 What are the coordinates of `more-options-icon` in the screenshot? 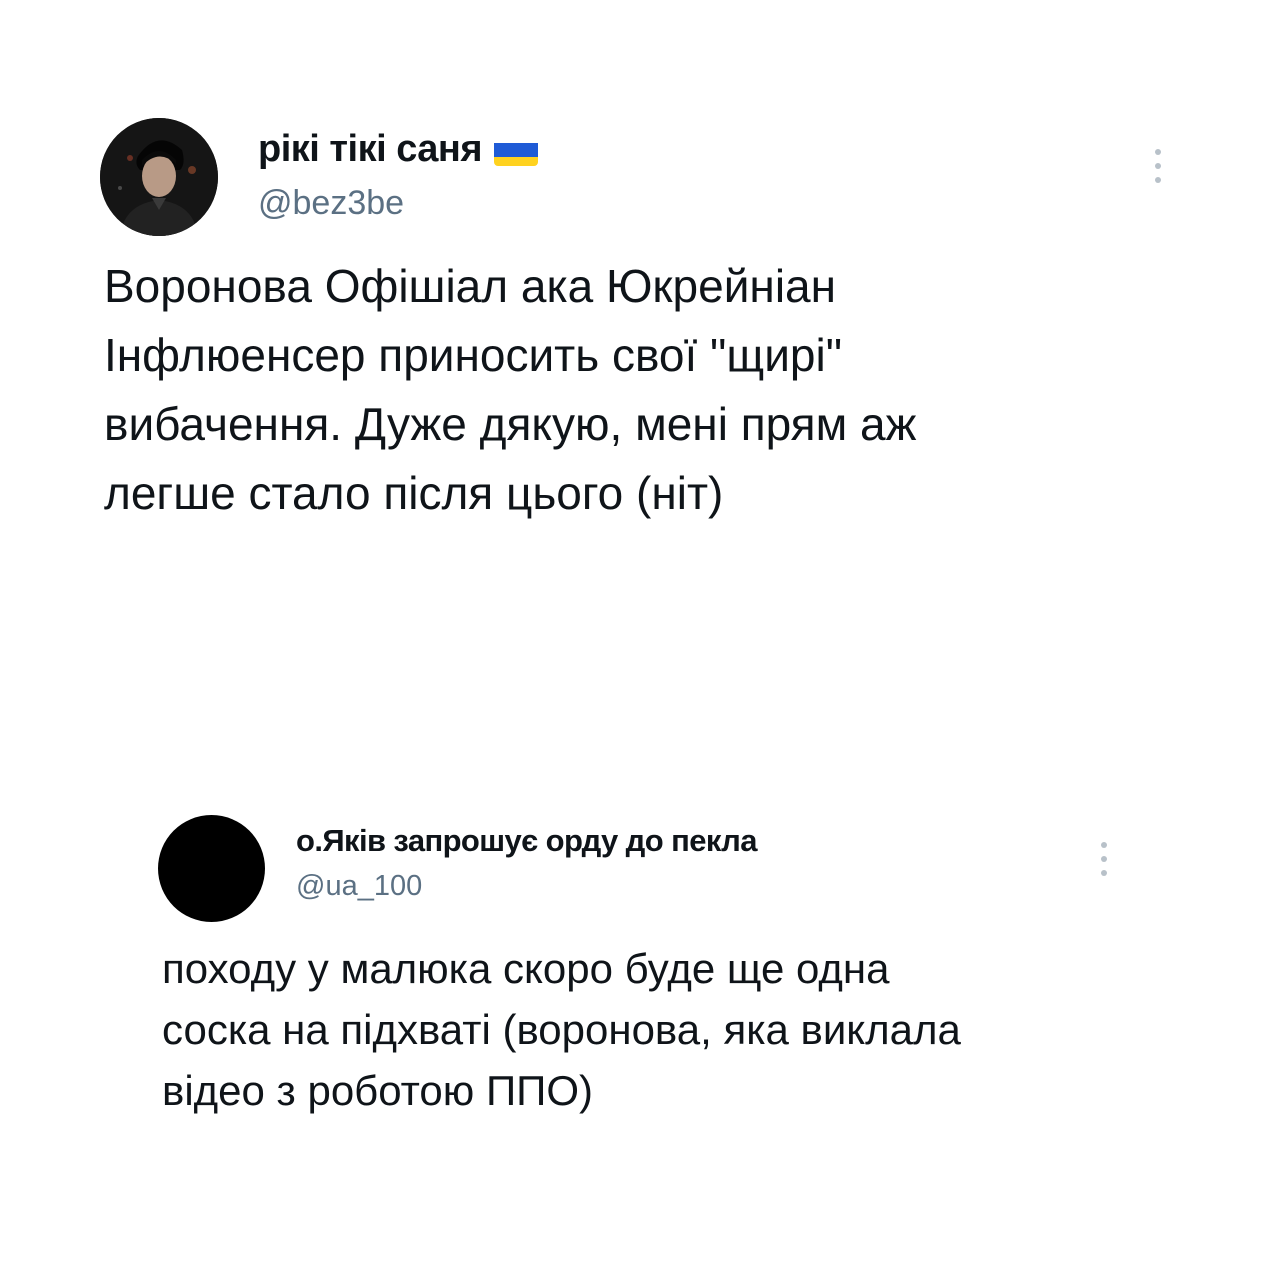 It's located at (1104, 859).